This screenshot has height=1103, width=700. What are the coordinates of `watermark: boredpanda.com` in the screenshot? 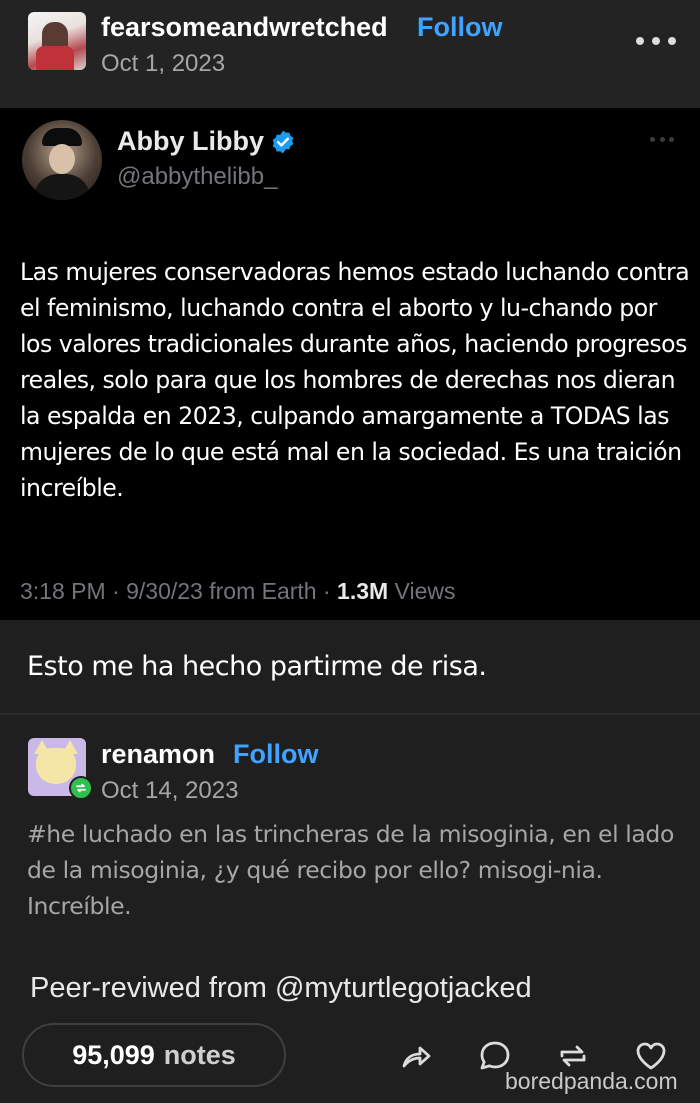 It's located at (591, 1081).